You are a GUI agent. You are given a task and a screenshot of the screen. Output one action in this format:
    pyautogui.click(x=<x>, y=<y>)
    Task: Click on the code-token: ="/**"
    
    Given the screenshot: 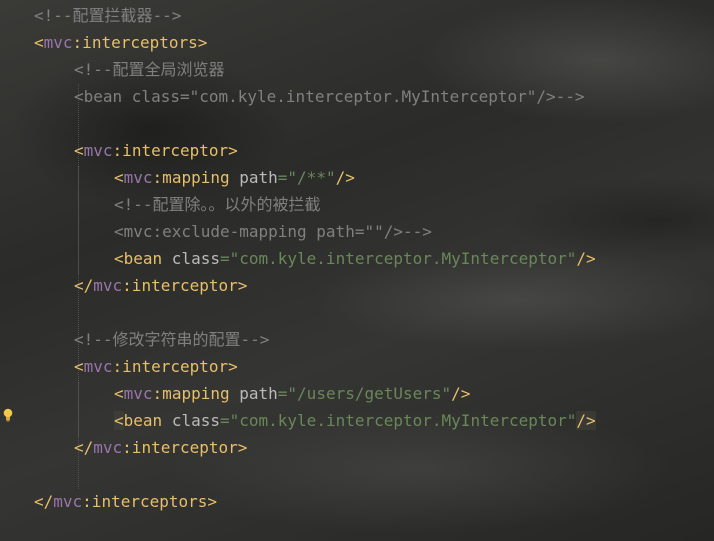 What is the action you would take?
    pyautogui.click(x=306, y=177)
    